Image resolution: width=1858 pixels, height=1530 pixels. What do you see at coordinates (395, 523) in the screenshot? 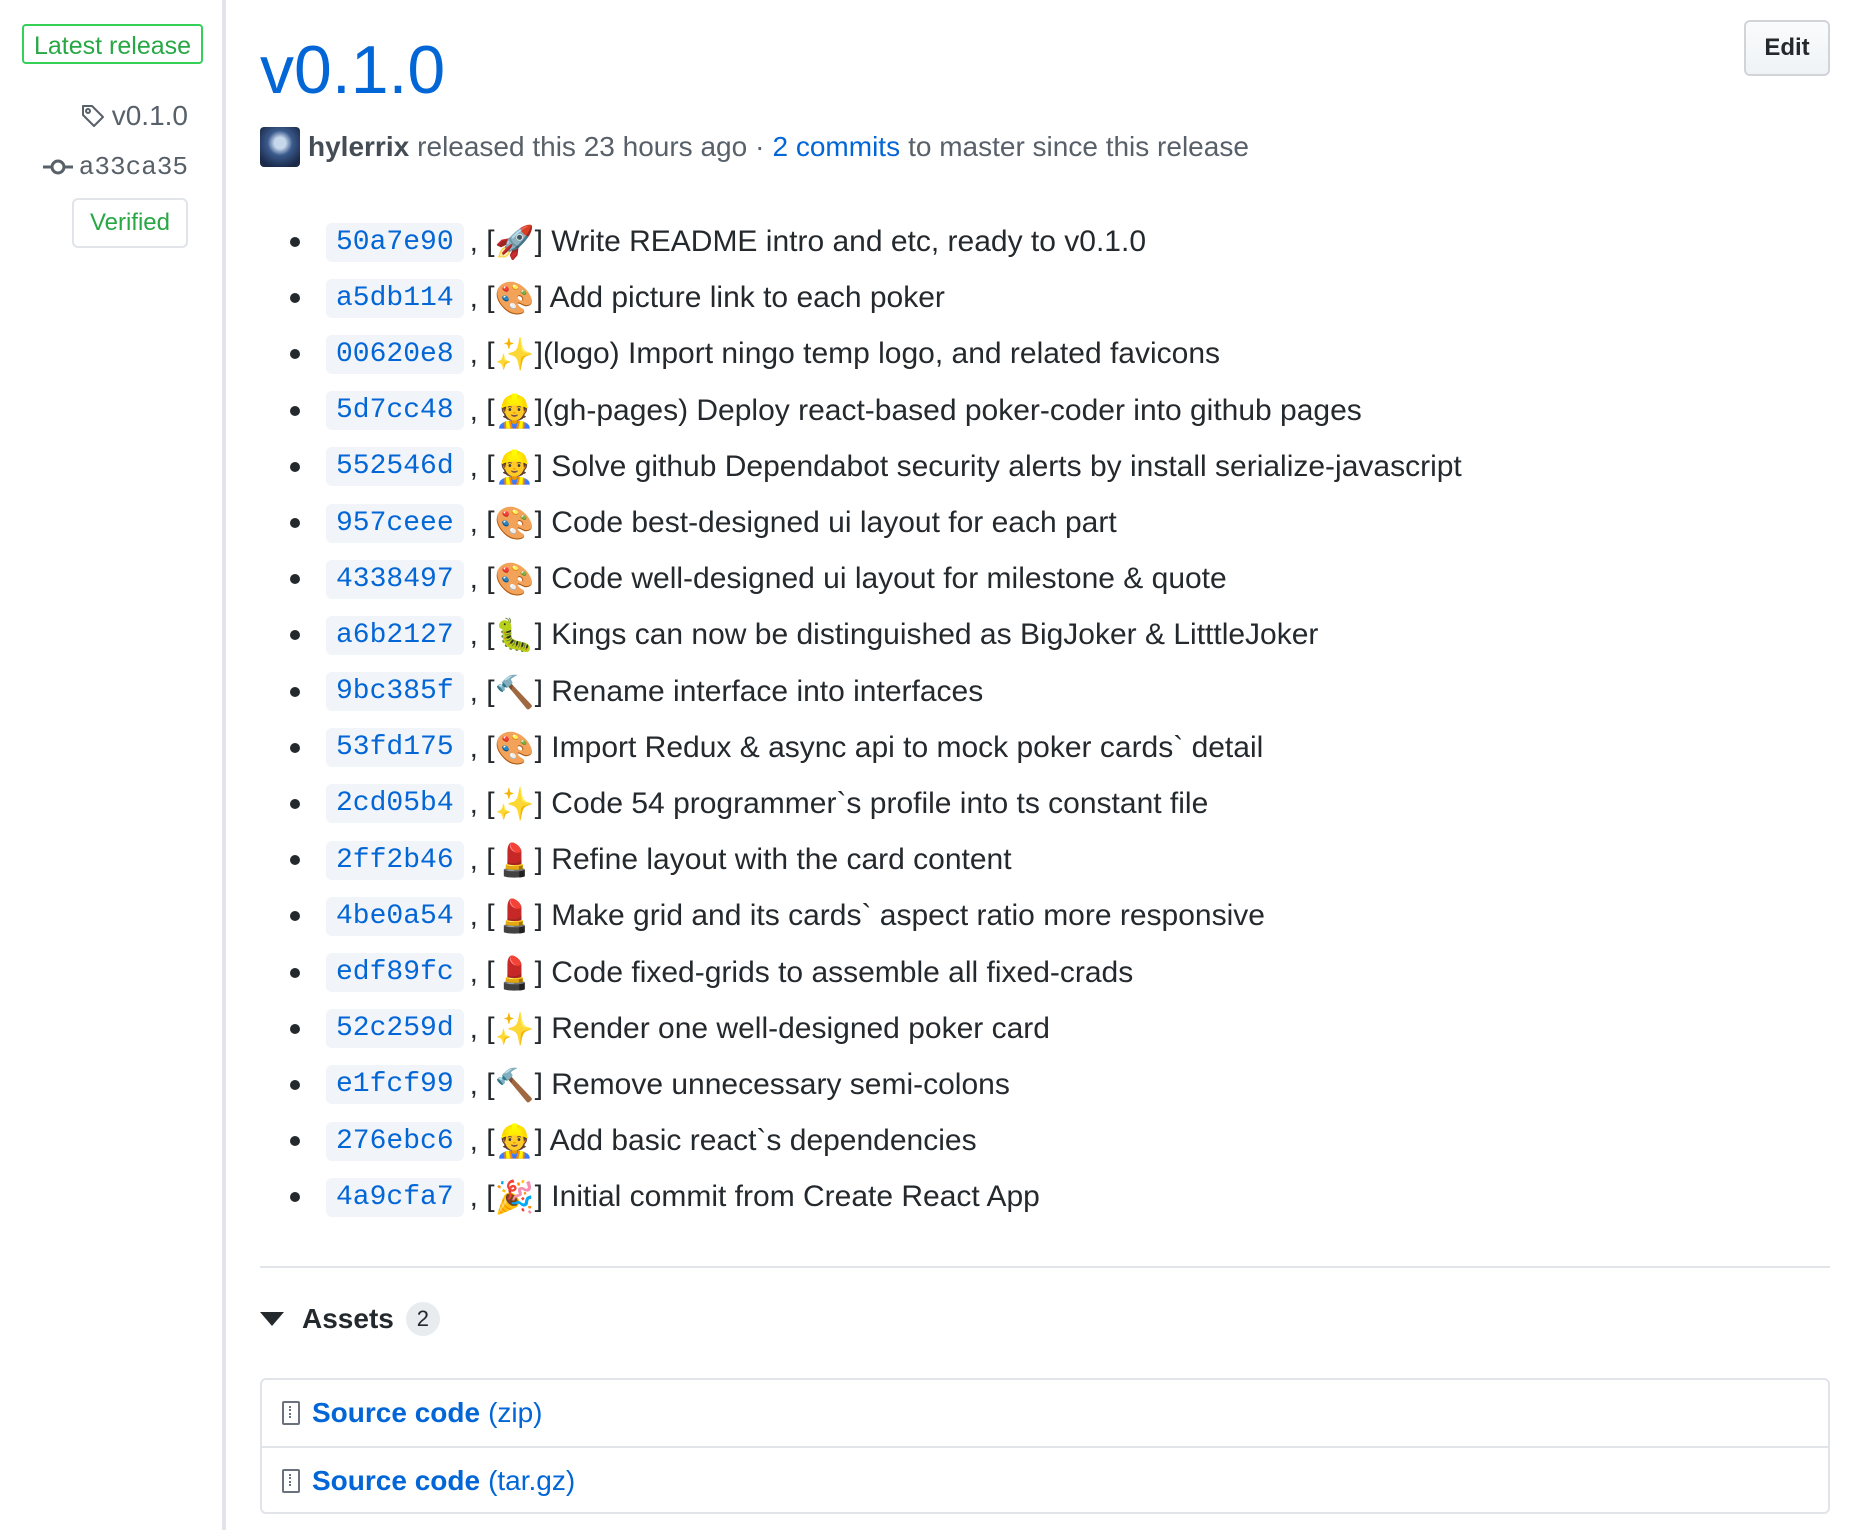
I see `commit-sha-link: 957ceee` at bounding box center [395, 523].